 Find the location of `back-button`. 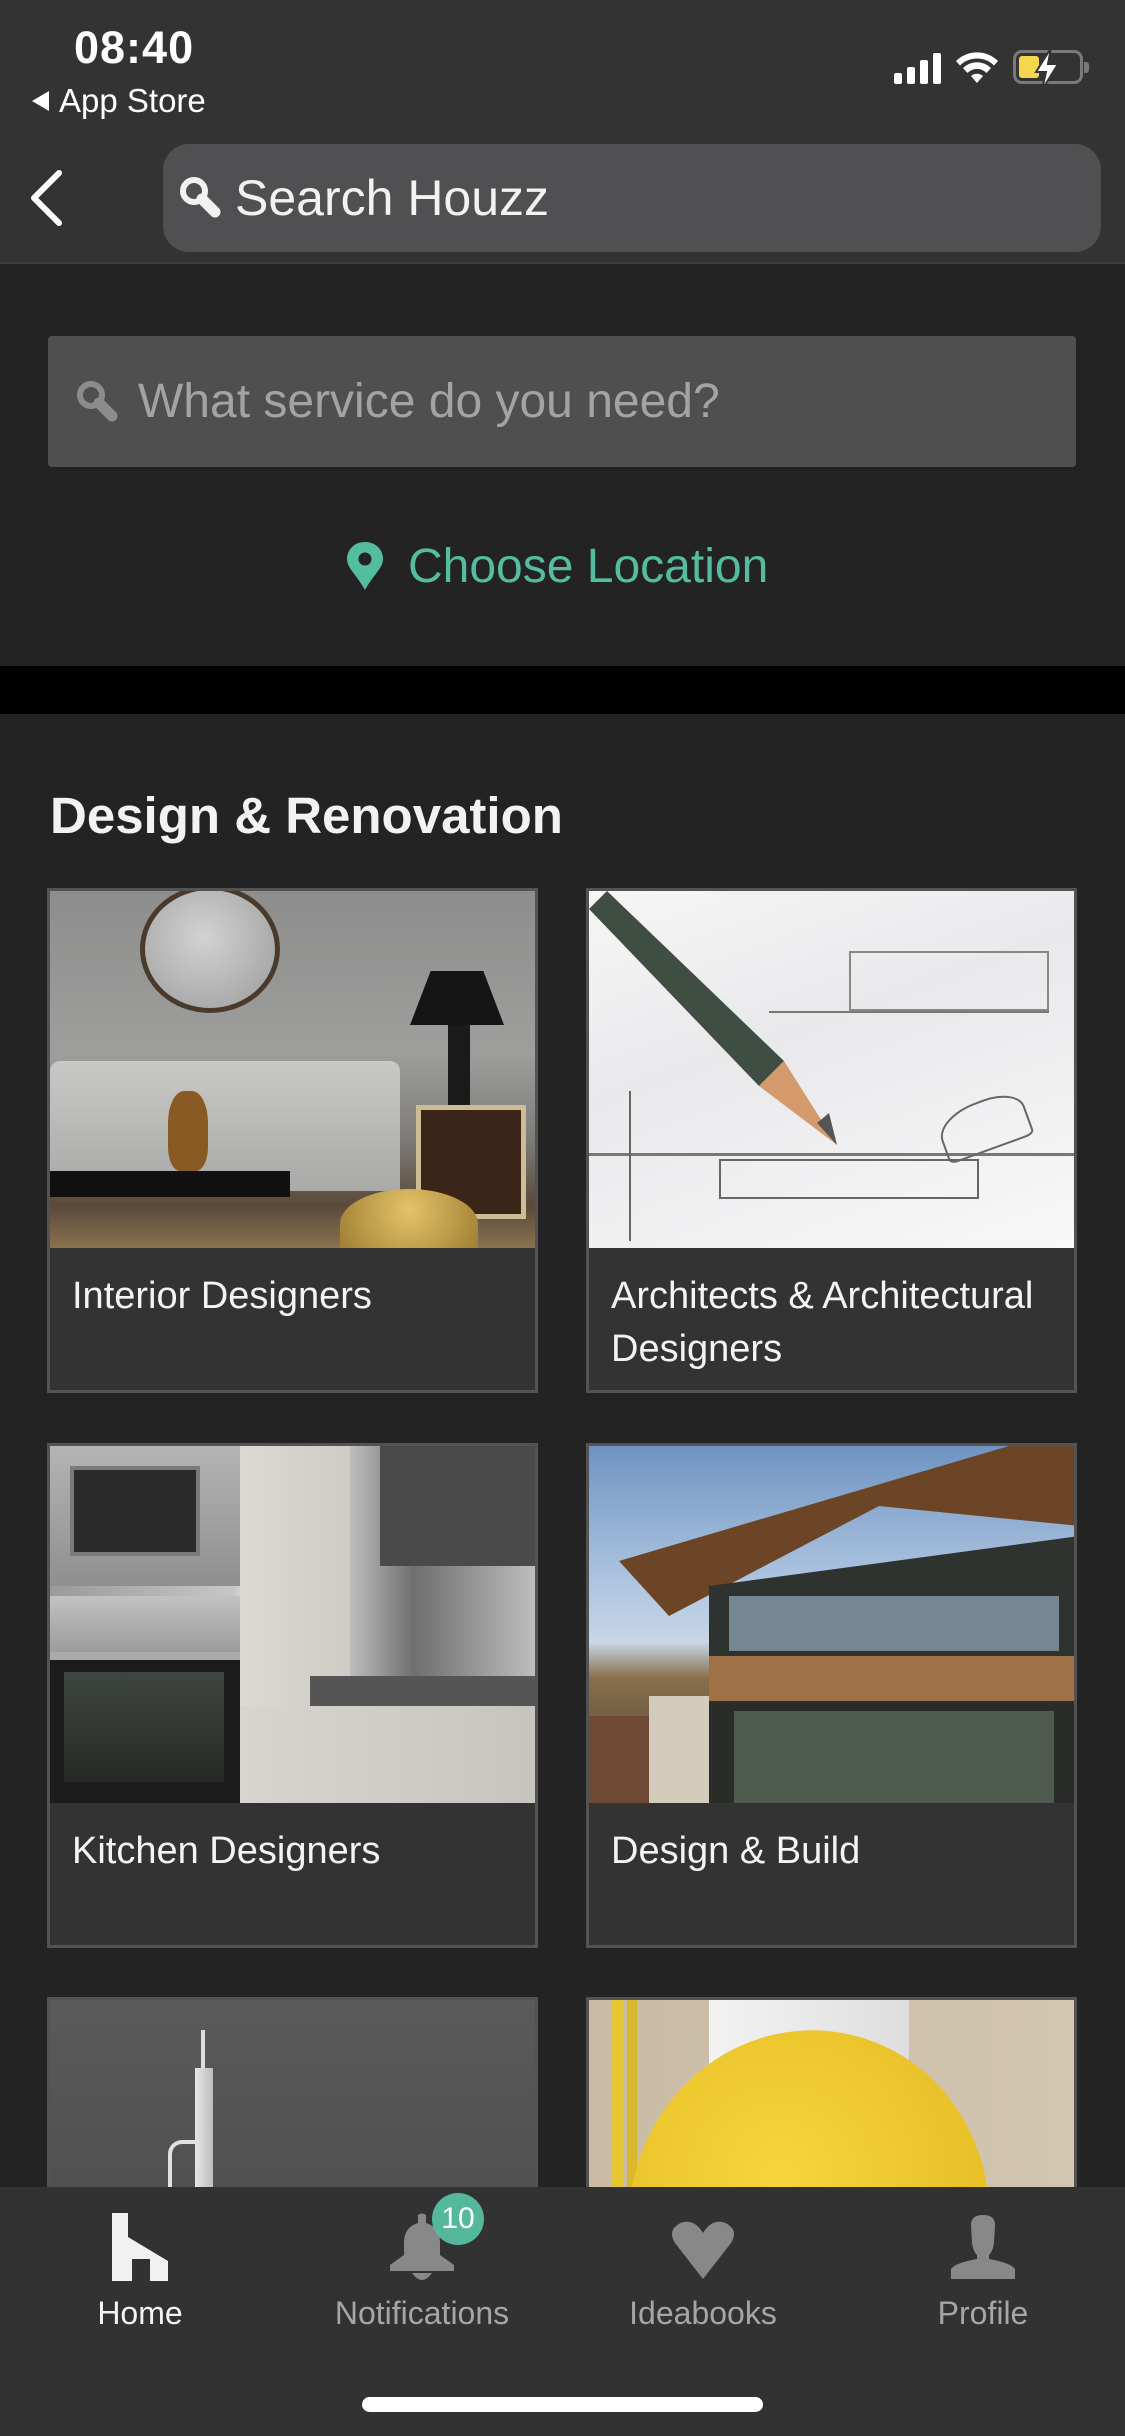

back-button is located at coordinates (46, 198).